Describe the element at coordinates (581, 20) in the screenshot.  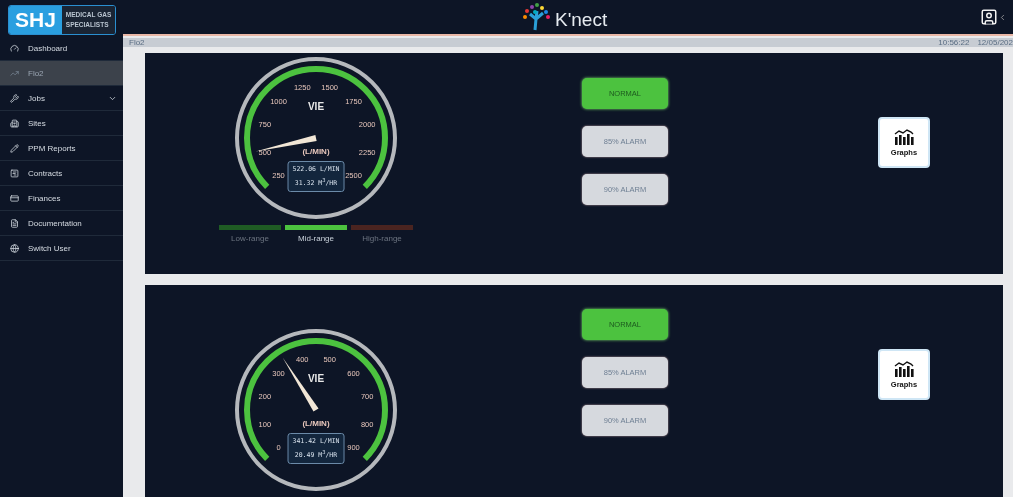
I see `brand-name: K'nect` at that location.